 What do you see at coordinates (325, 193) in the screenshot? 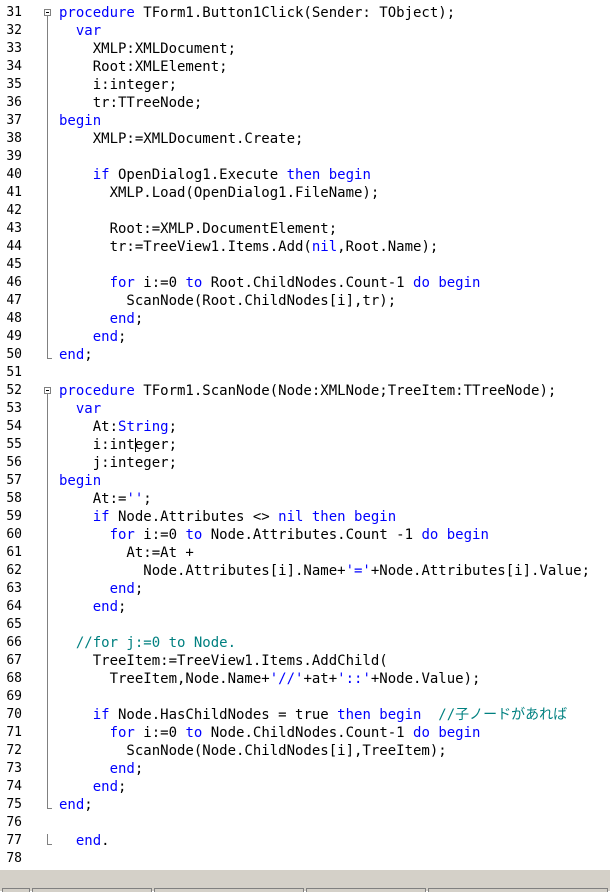
I see `code-line: XMLP.Load(OpenDialog1.FileName);` at bounding box center [325, 193].